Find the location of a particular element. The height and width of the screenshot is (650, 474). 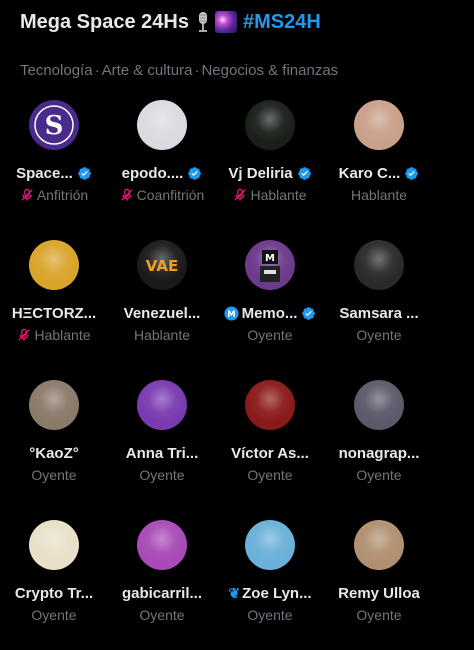

participant-card: ❦ Zoe Lyn... Oyente is located at coordinates (270, 585).